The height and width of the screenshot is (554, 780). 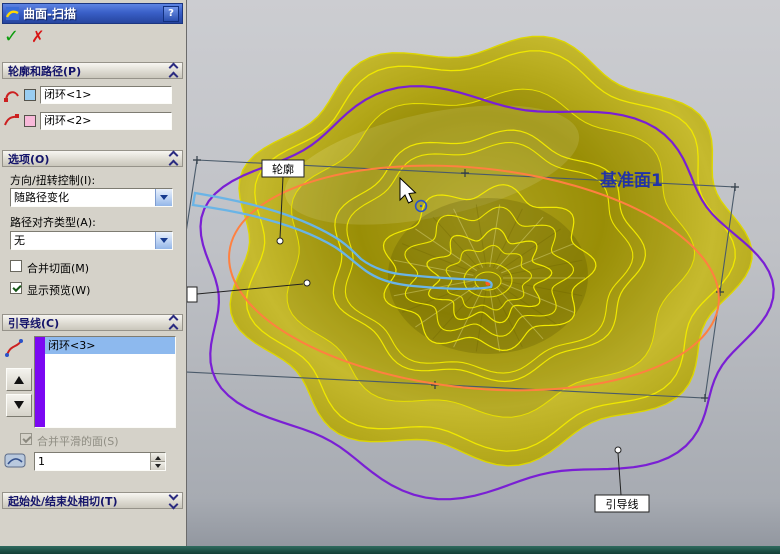 What do you see at coordinates (390, 550) in the screenshot?
I see `viewport-bottom-edge` at bounding box center [390, 550].